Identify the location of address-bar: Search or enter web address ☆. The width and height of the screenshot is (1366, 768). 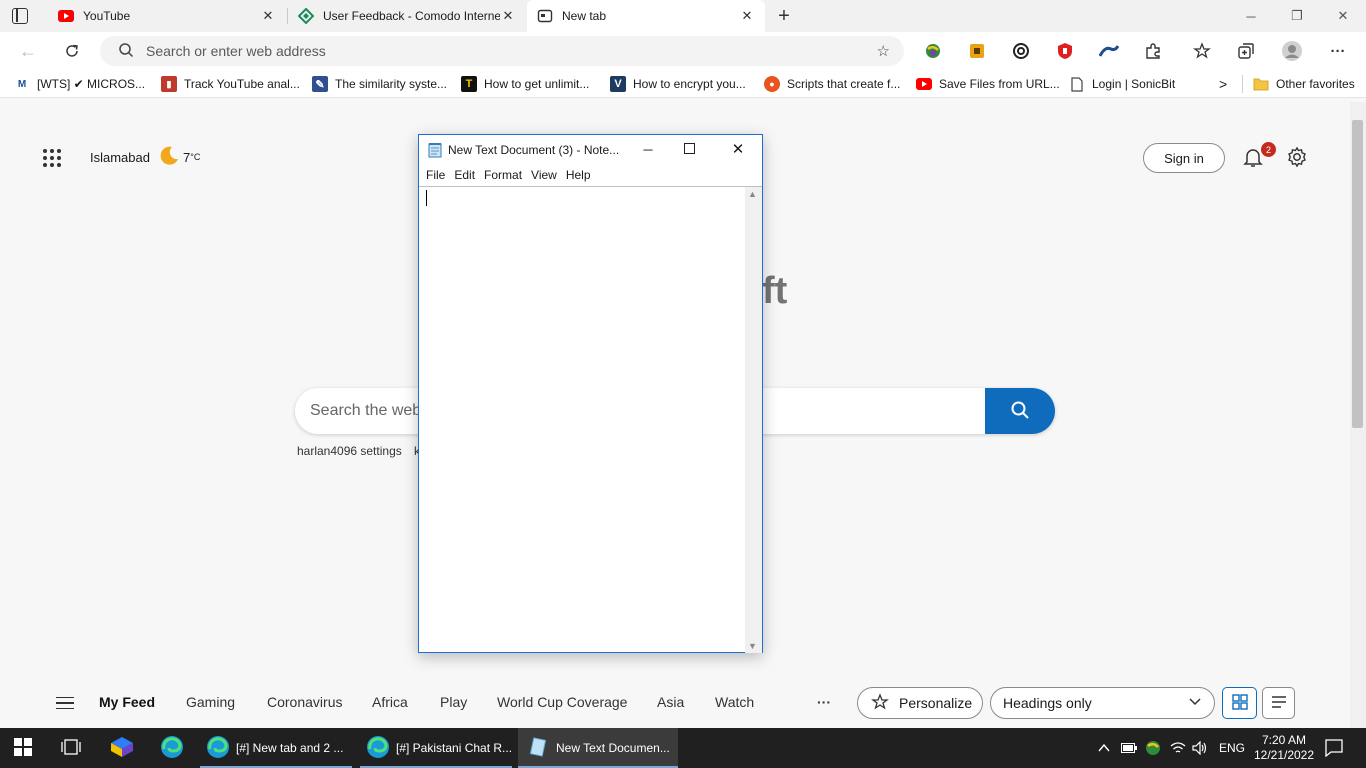
(502, 51).